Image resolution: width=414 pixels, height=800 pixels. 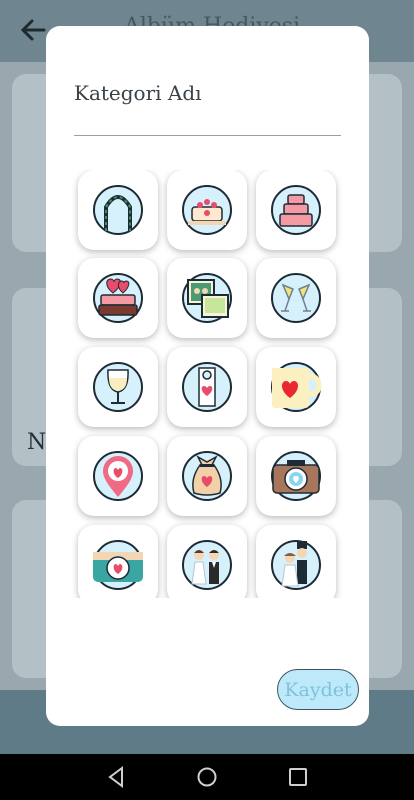 I want to click on wedding-cake-icon, so click(x=296, y=210).